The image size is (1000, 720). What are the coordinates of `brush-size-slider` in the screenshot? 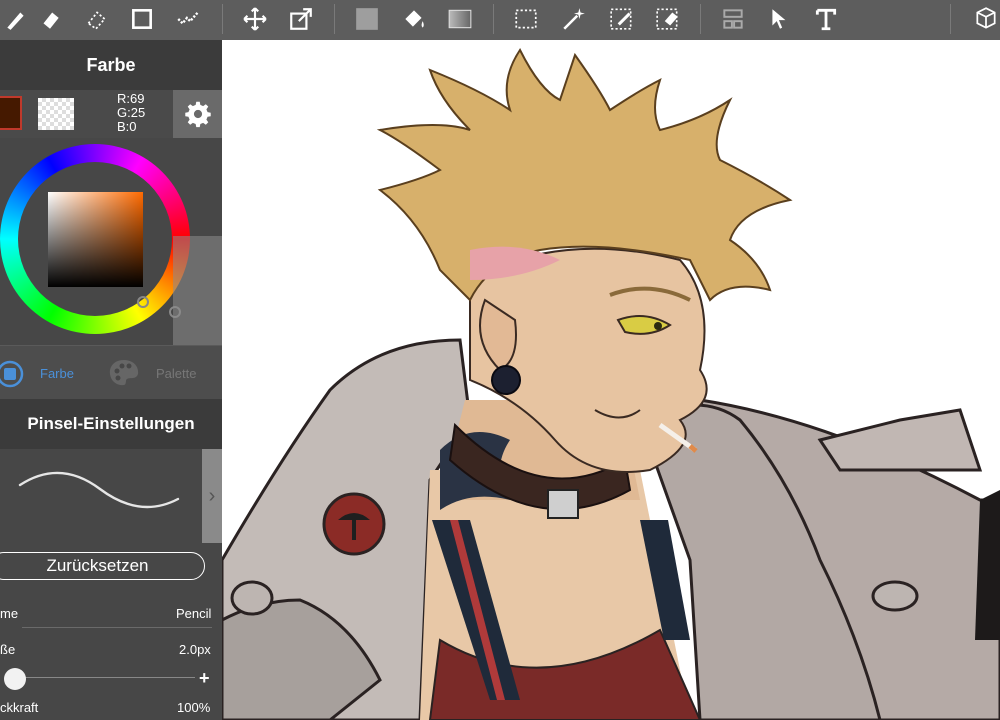 It's located at (107, 677).